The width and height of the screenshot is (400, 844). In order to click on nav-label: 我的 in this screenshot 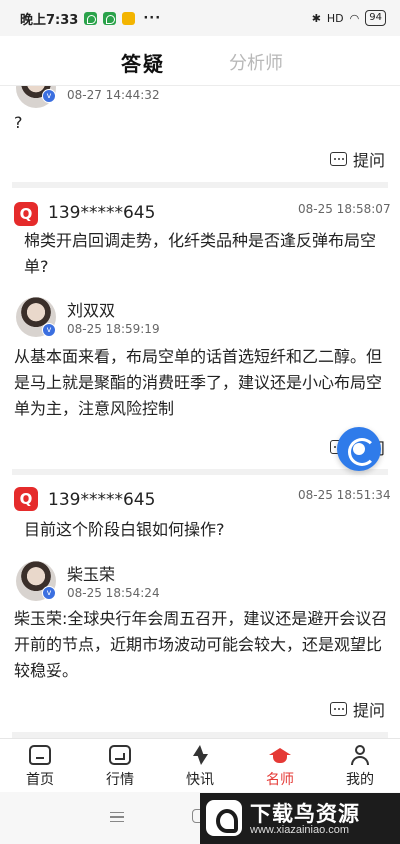, I will do `click(360, 780)`.